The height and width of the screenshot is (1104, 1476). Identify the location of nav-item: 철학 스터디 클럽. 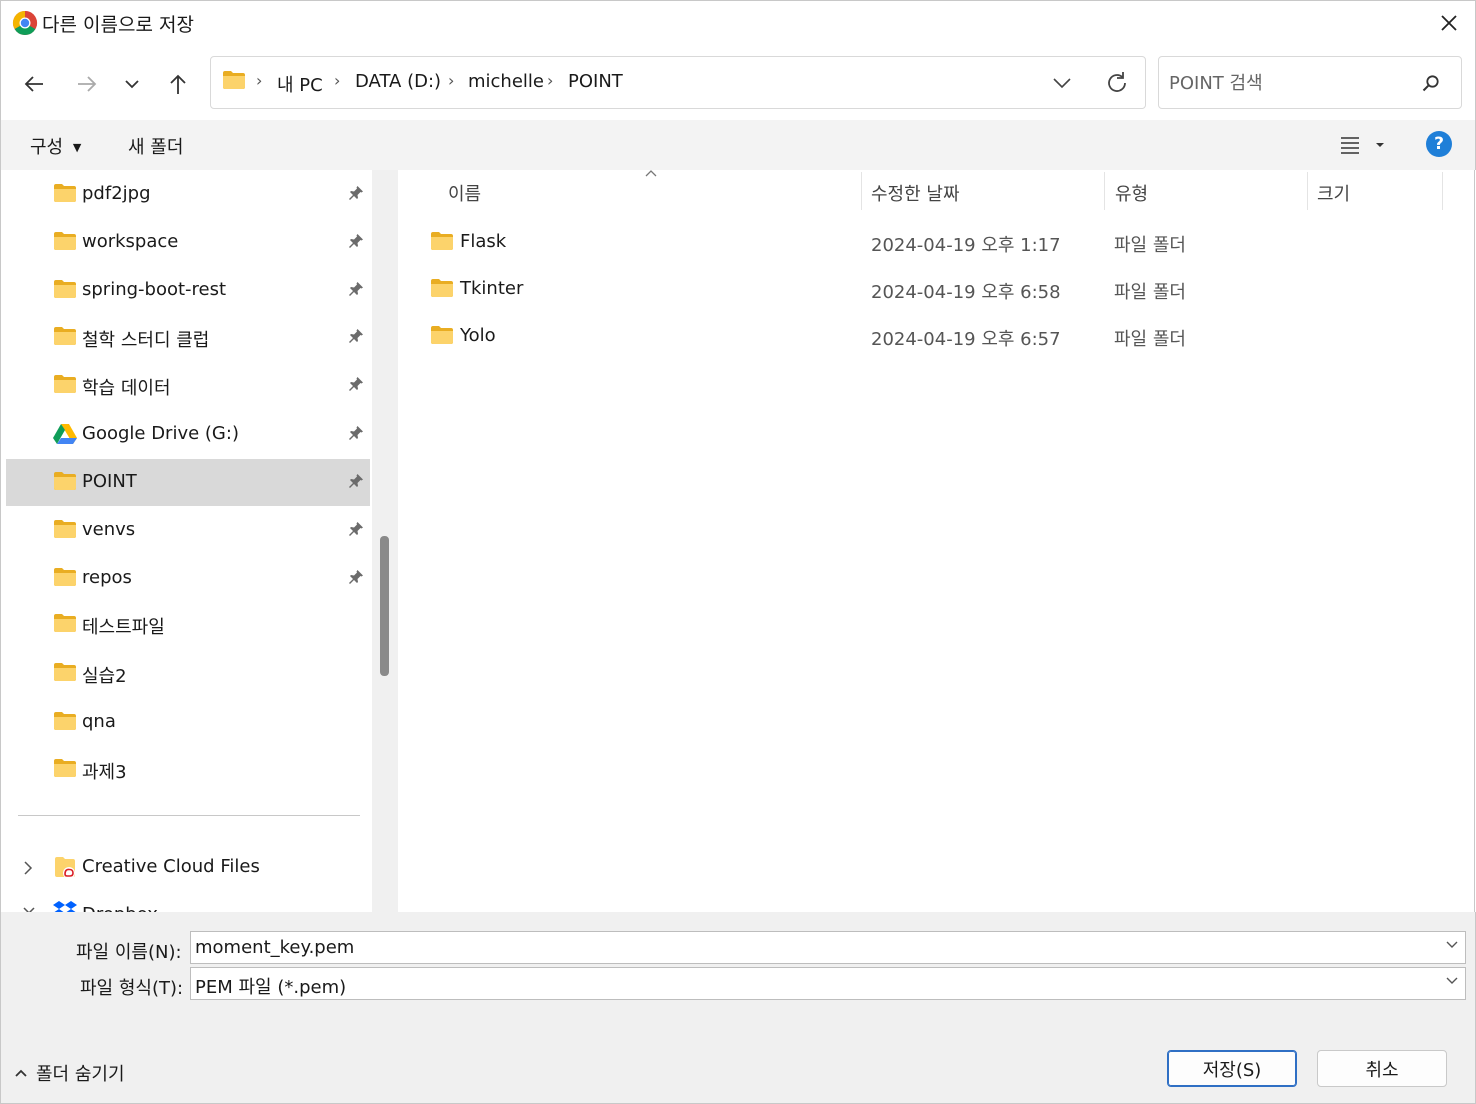
(188, 337).